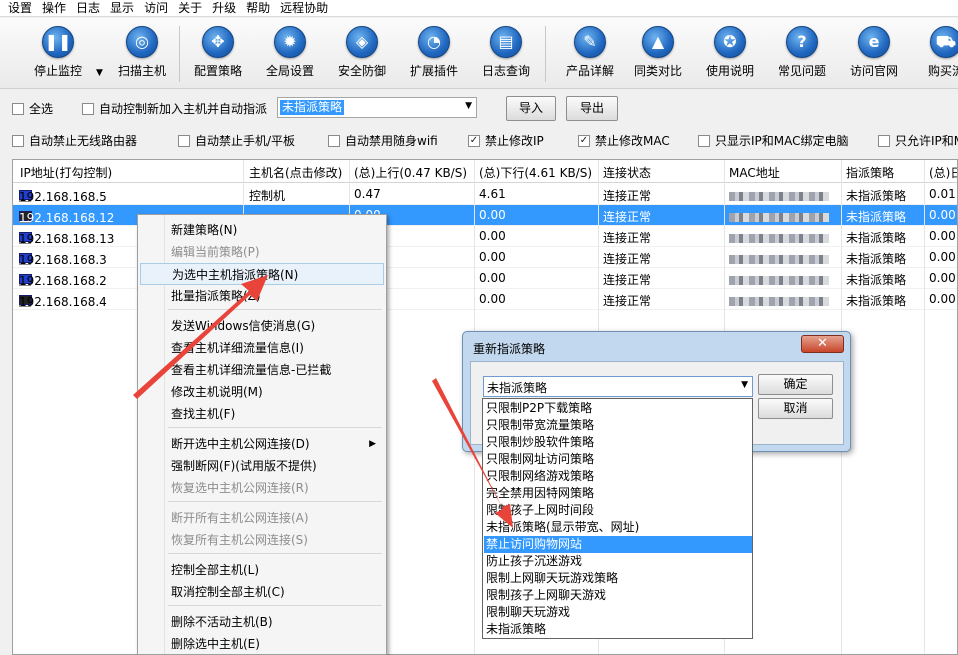 The height and width of the screenshot is (655, 958). Describe the element at coordinates (618, 629) in the screenshot. I see `policy-option: 未指派策略` at that location.